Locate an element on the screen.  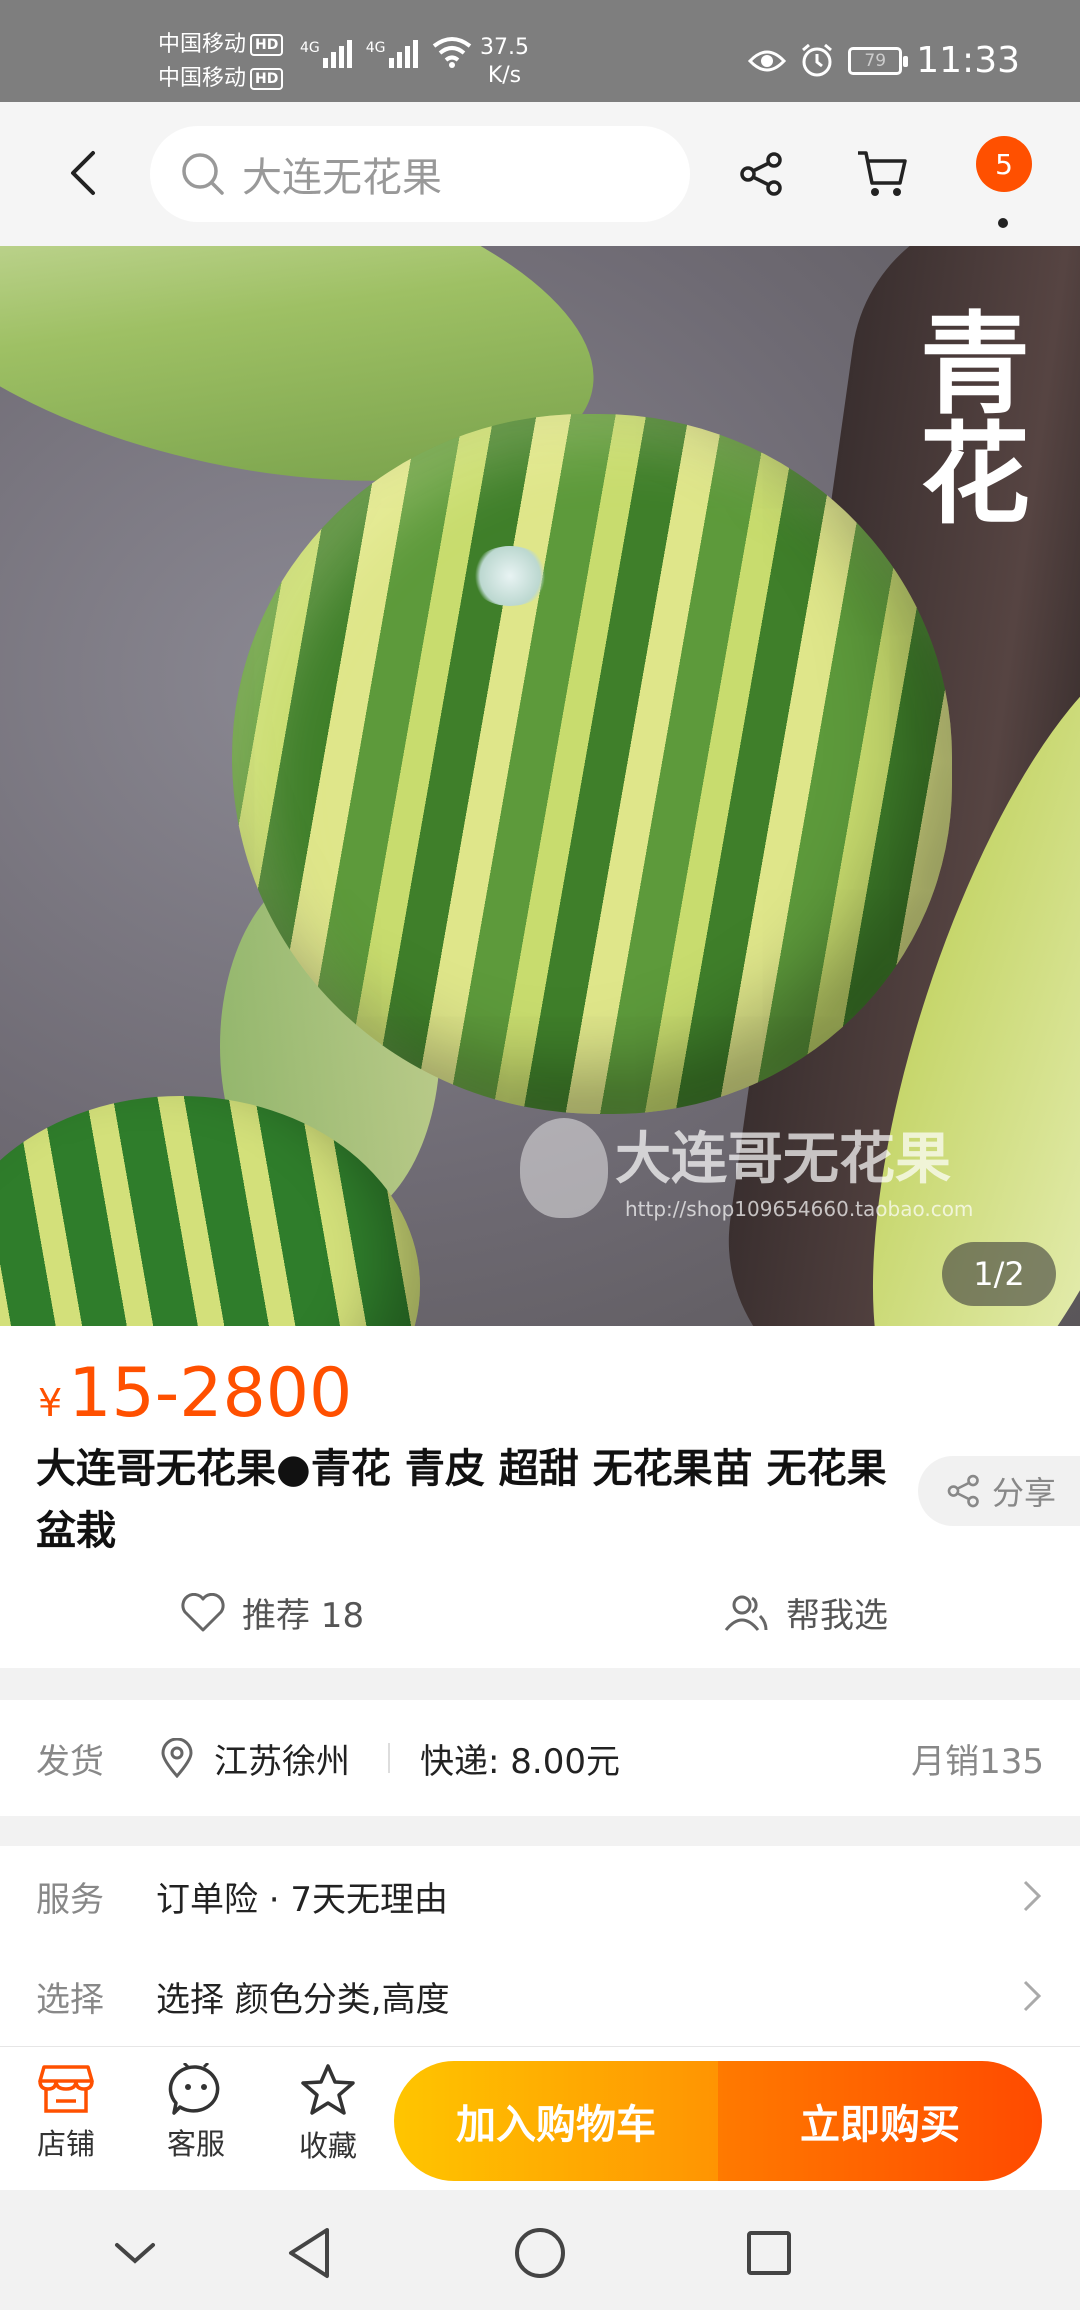
store-label: 店铺 is located at coordinates (65, 2144).